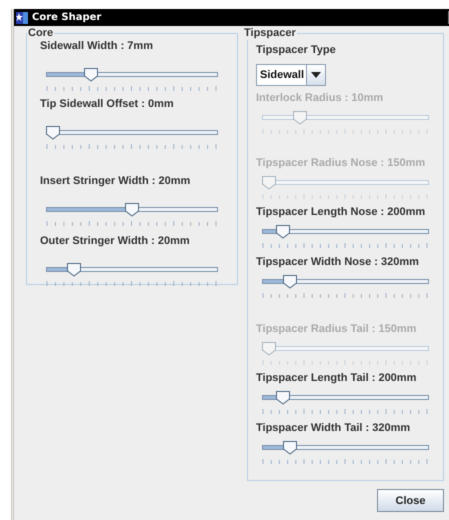  What do you see at coordinates (296, 50) in the screenshot?
I see `field-label: Tipspacer Type` at bounding box center [296, 50].